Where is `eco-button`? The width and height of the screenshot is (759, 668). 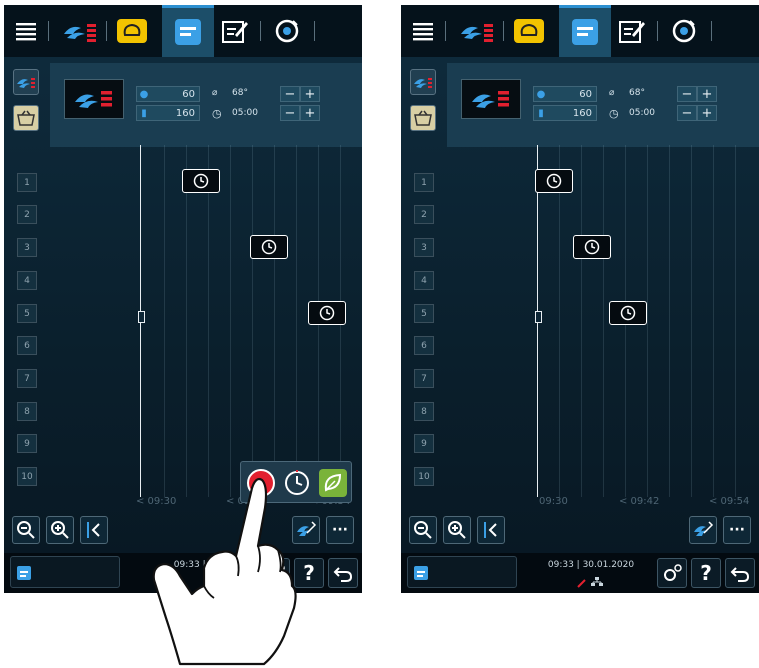
eco-button is located at coordinates (333, 483).